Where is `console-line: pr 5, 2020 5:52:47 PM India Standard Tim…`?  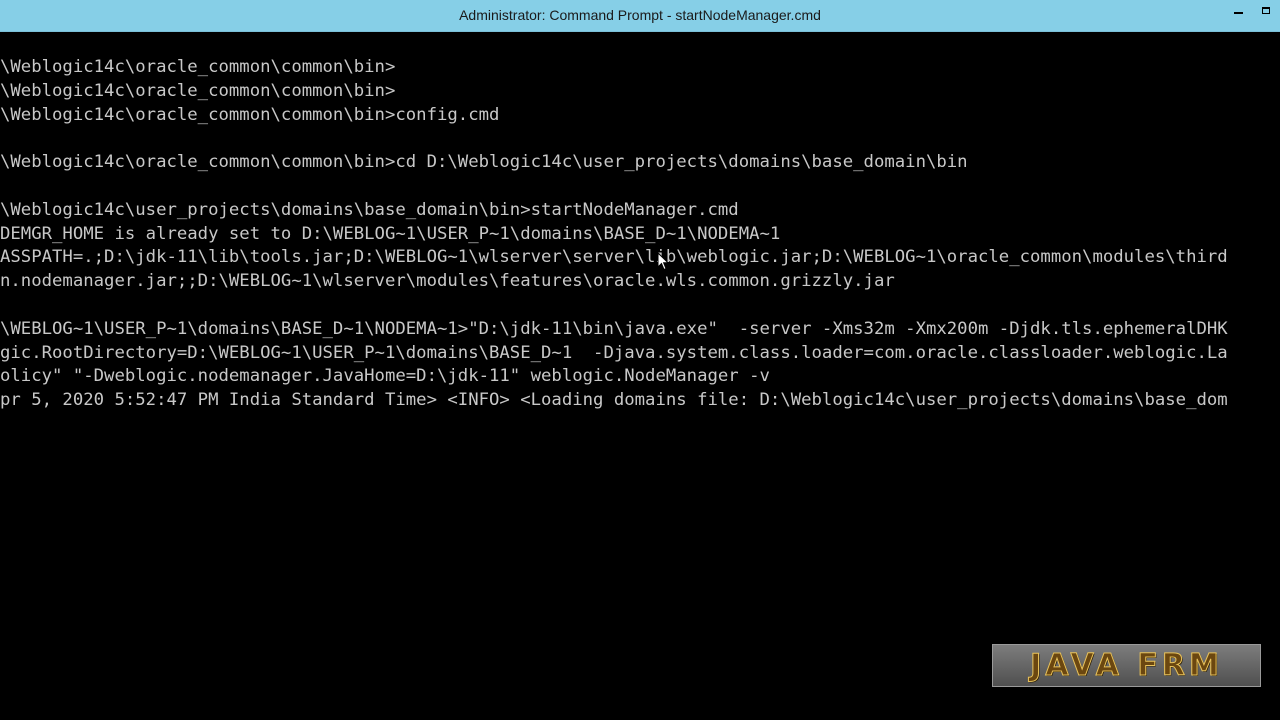 console-line: pr 5, 2020 5:52:47 PM India Standard Tim… is located at coordinates (614, 400).